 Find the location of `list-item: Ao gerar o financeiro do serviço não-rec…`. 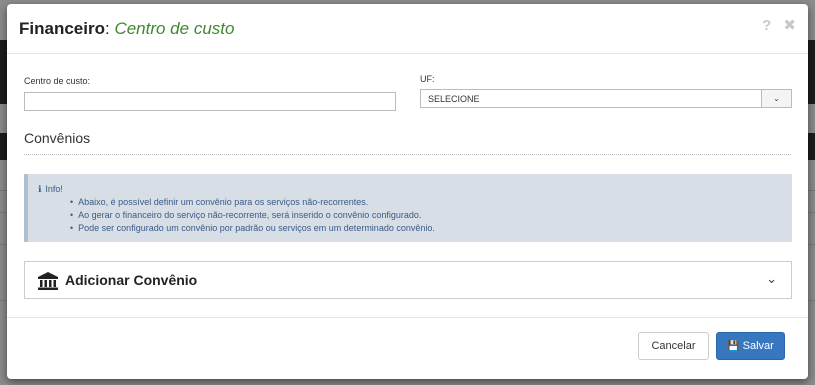

list-item: Ao gerar o financeiro do serviço não-rec… is located at coordinates (252, 215).